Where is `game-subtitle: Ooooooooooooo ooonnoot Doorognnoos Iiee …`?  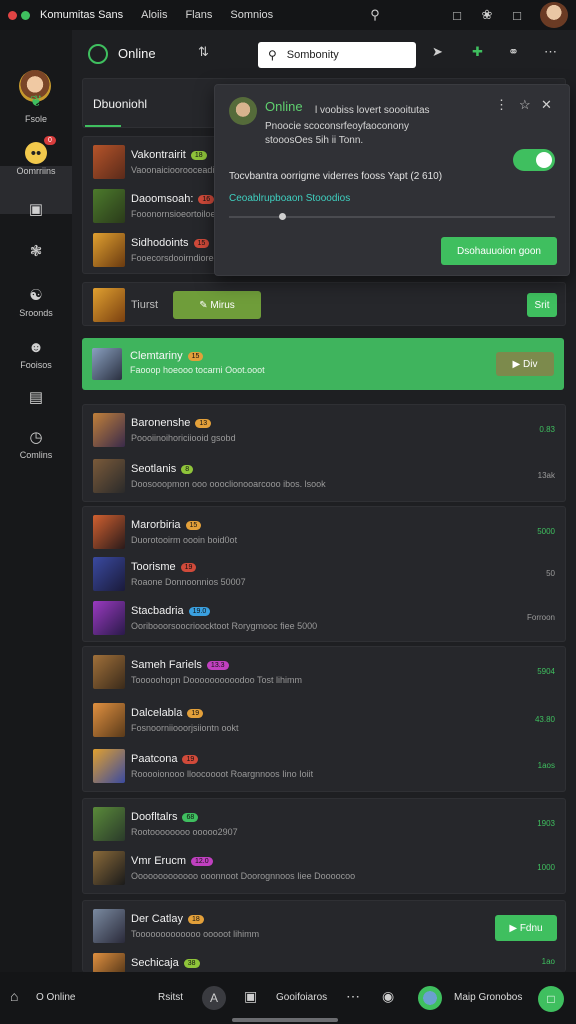 game-subtitle: Ooooooooooooo ooonnoot Doorognnoos Iiee … is located at coordinates (243, 876).